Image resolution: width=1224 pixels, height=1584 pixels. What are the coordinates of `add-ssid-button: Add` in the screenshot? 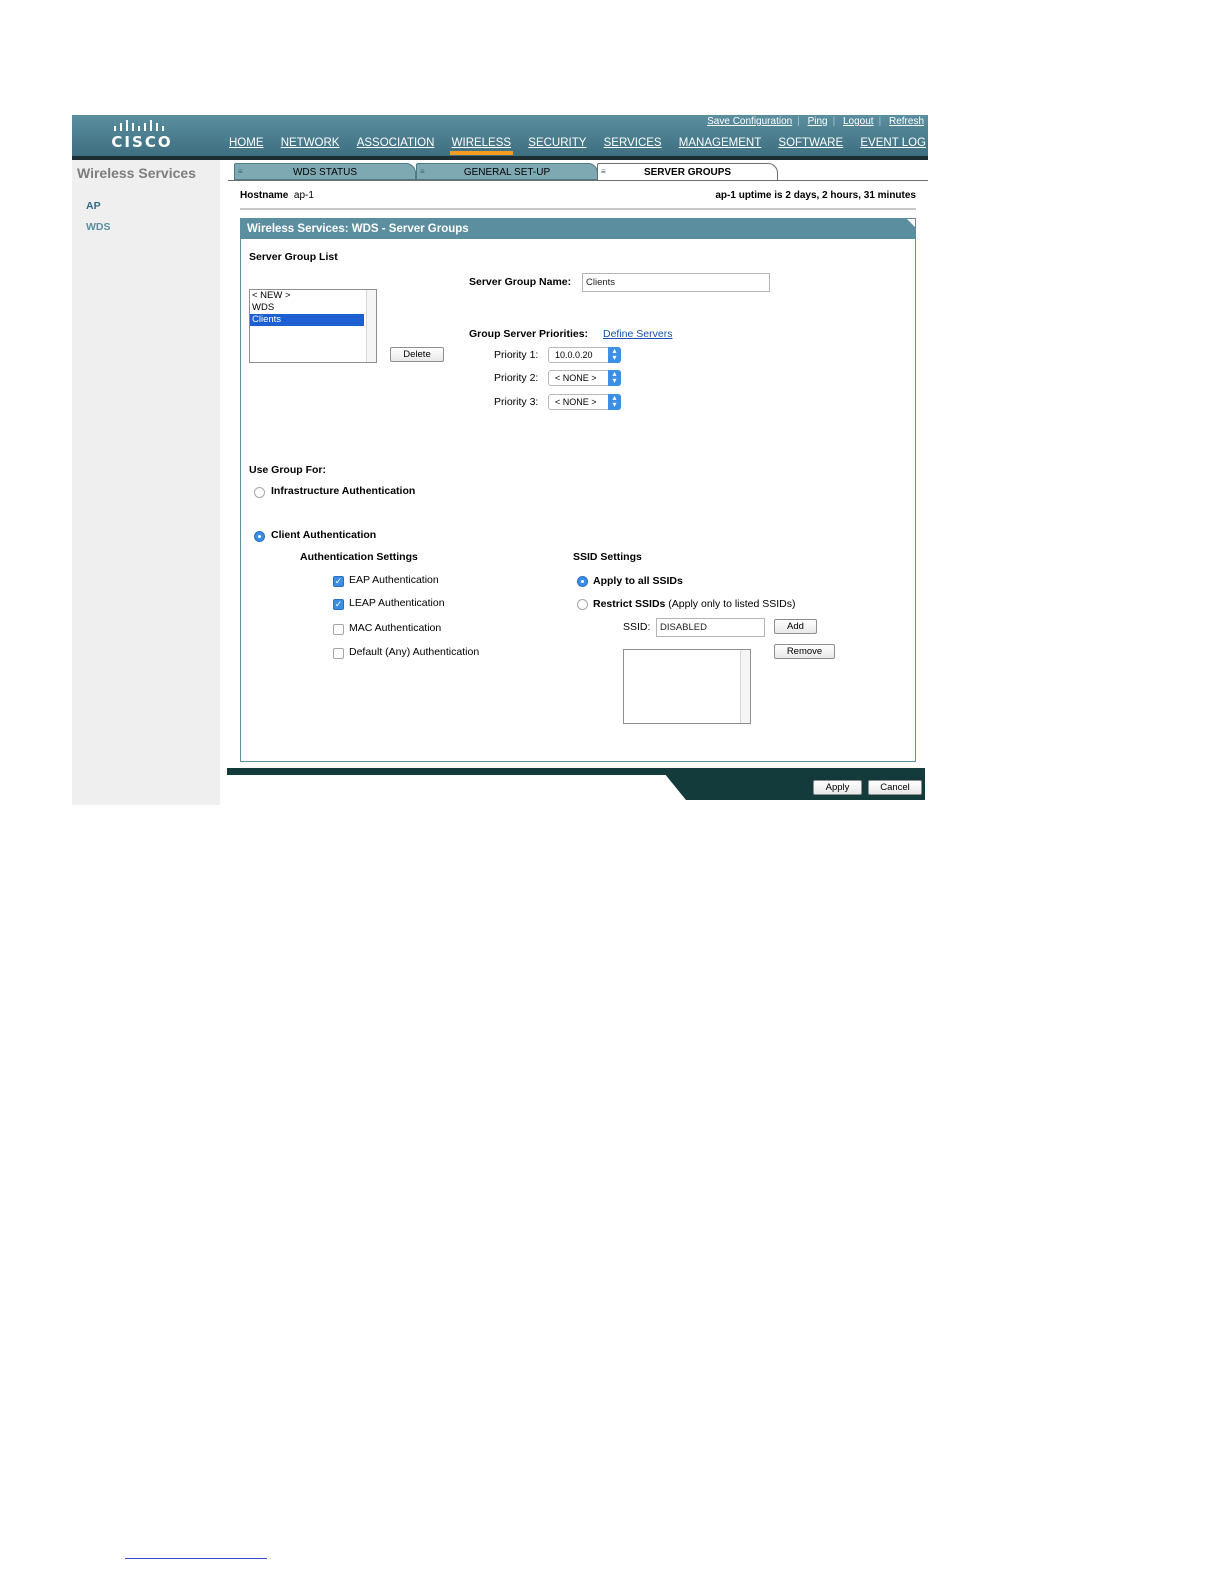 It's located at (795, 626).